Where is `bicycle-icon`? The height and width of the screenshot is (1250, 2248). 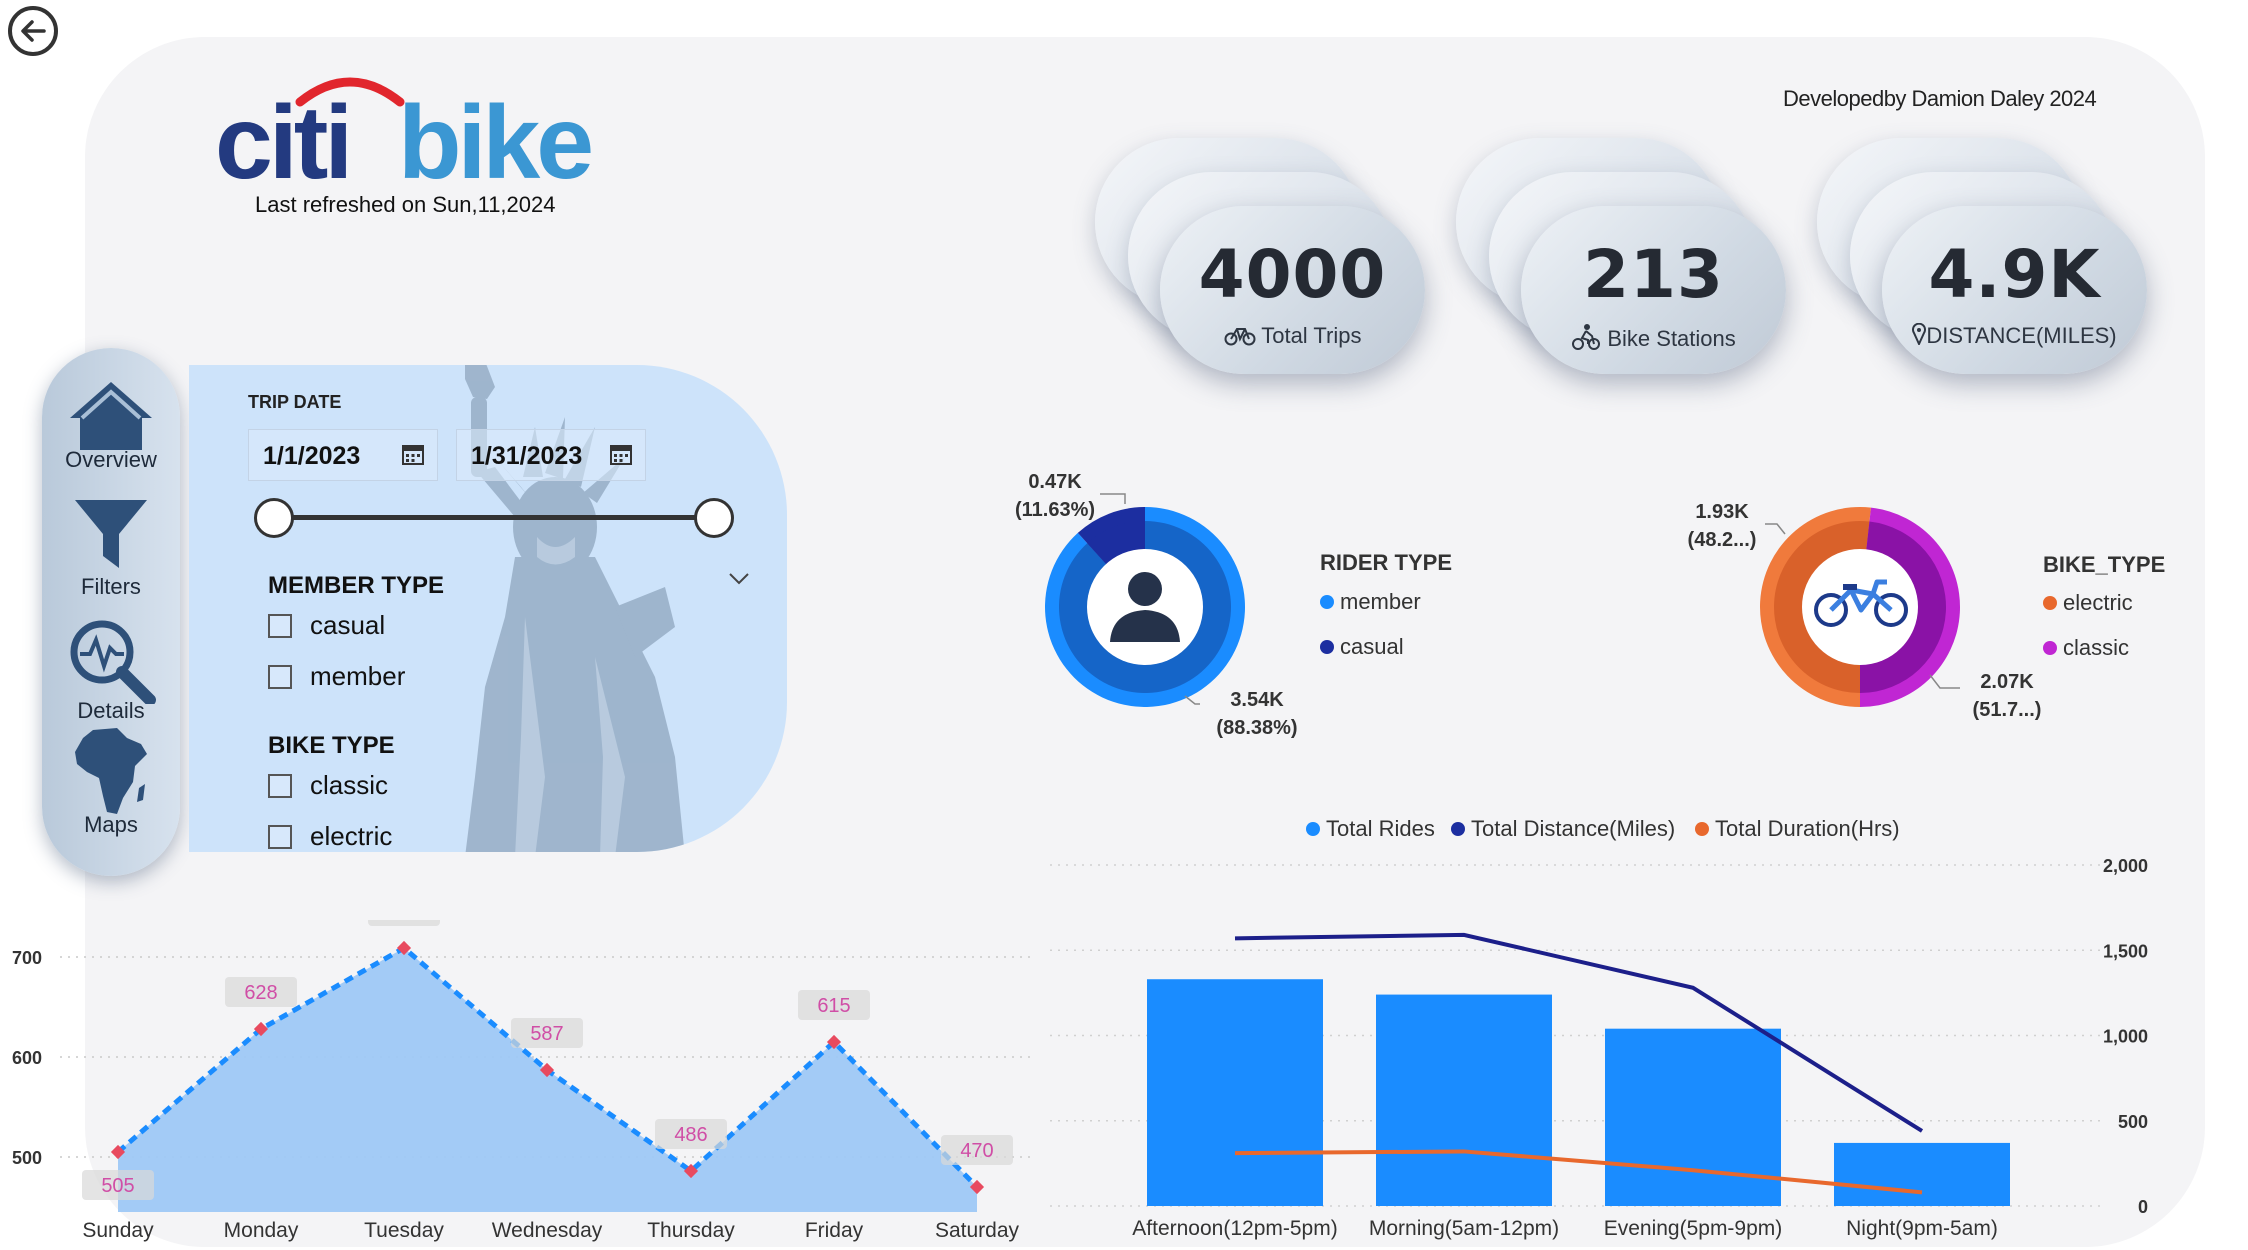
bicycle-icon is located at coordinates (1239, 337).